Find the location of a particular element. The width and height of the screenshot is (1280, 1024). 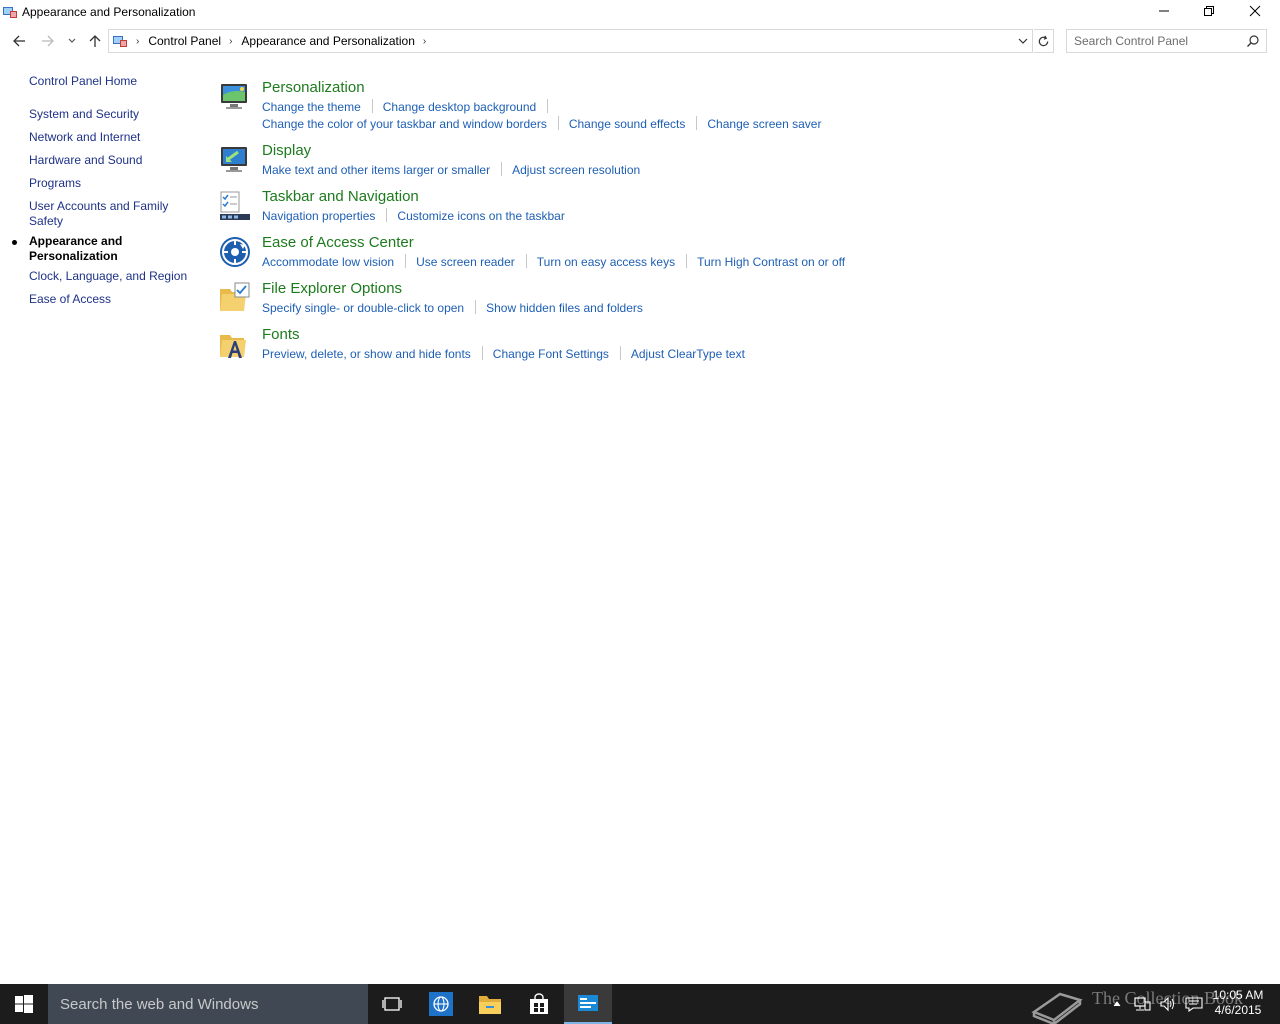

task-adjust-cleartype: Adjust ClearType text is located at coordinates (688, 354).